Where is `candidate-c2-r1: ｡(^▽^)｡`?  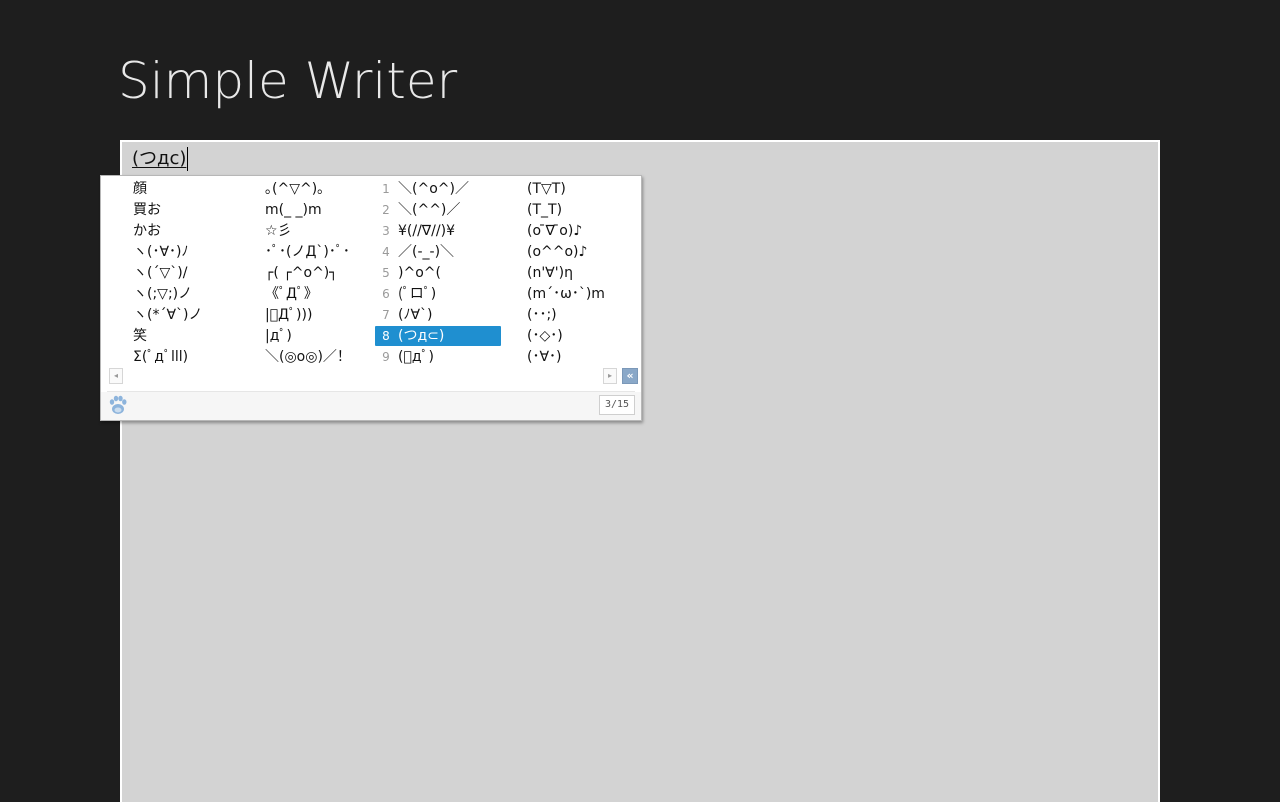 candidate-c2-r1: ｡(^▽^)｡ is located at coordinates (294, 189).